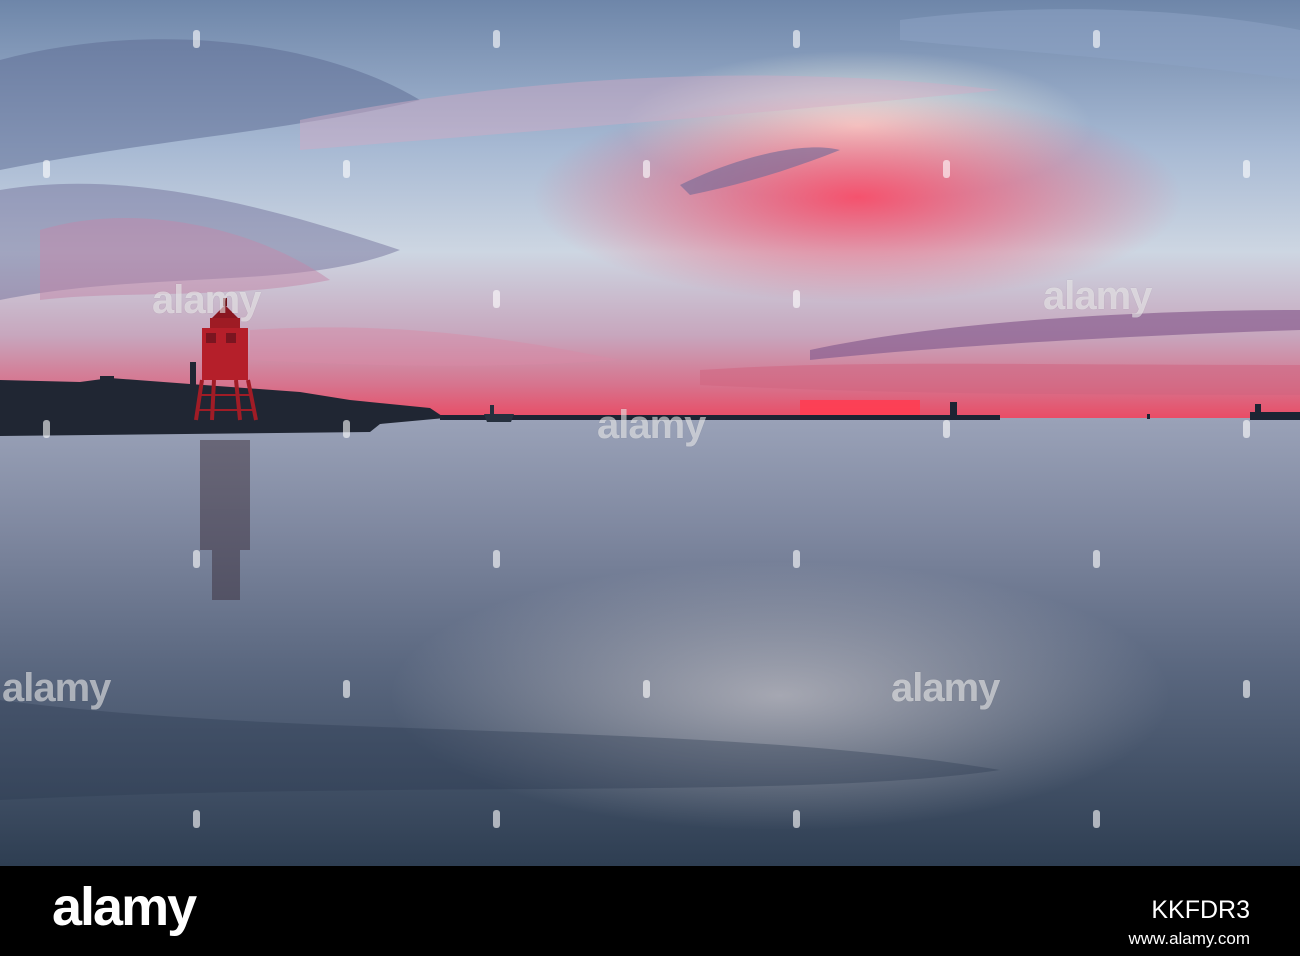 The width and height of the screenshot is (1300, 956). What do you see at coordinates (1189, 938) in the screenshot?
I see `footer-url: www.alamy.com` at bounding box center [1189, 938].